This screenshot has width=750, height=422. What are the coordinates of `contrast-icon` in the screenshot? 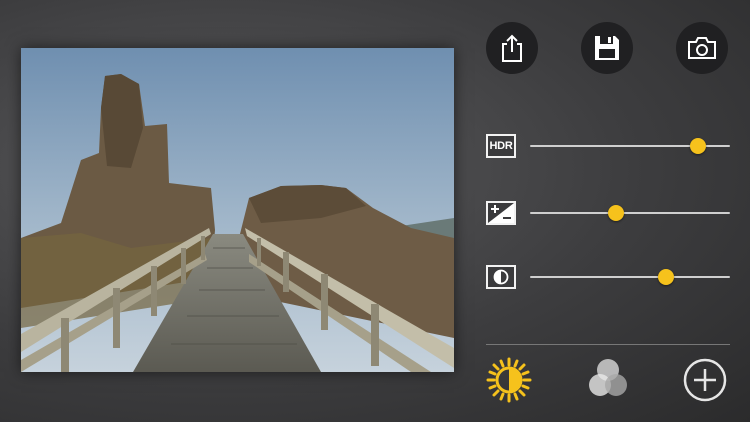 It's located at (501, 277).